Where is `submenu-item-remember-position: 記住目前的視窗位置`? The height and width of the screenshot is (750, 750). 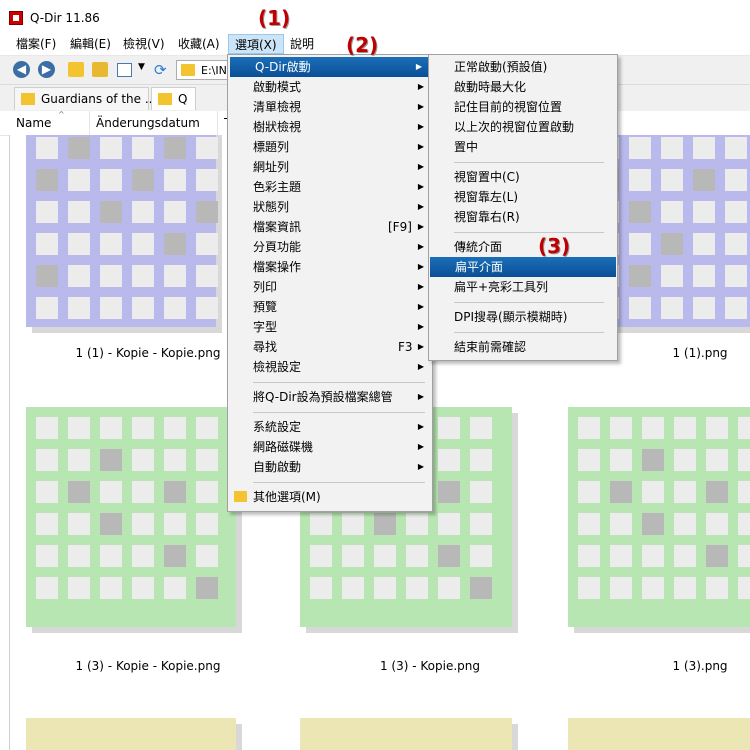
submenu-item-remember-position: 記住目前的視窗位置 is located at coordinates (523, 107).